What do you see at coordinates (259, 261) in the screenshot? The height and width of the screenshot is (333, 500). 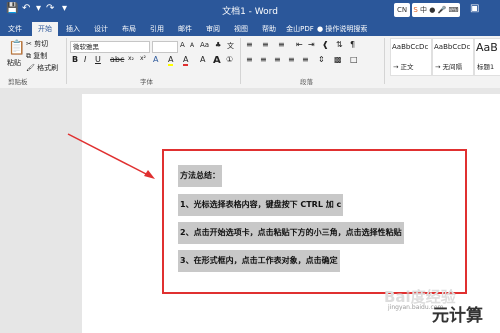 I see `step-line: 3、在形式框内，点击工作表对象，点击确定` at bounding box center [259, 261].